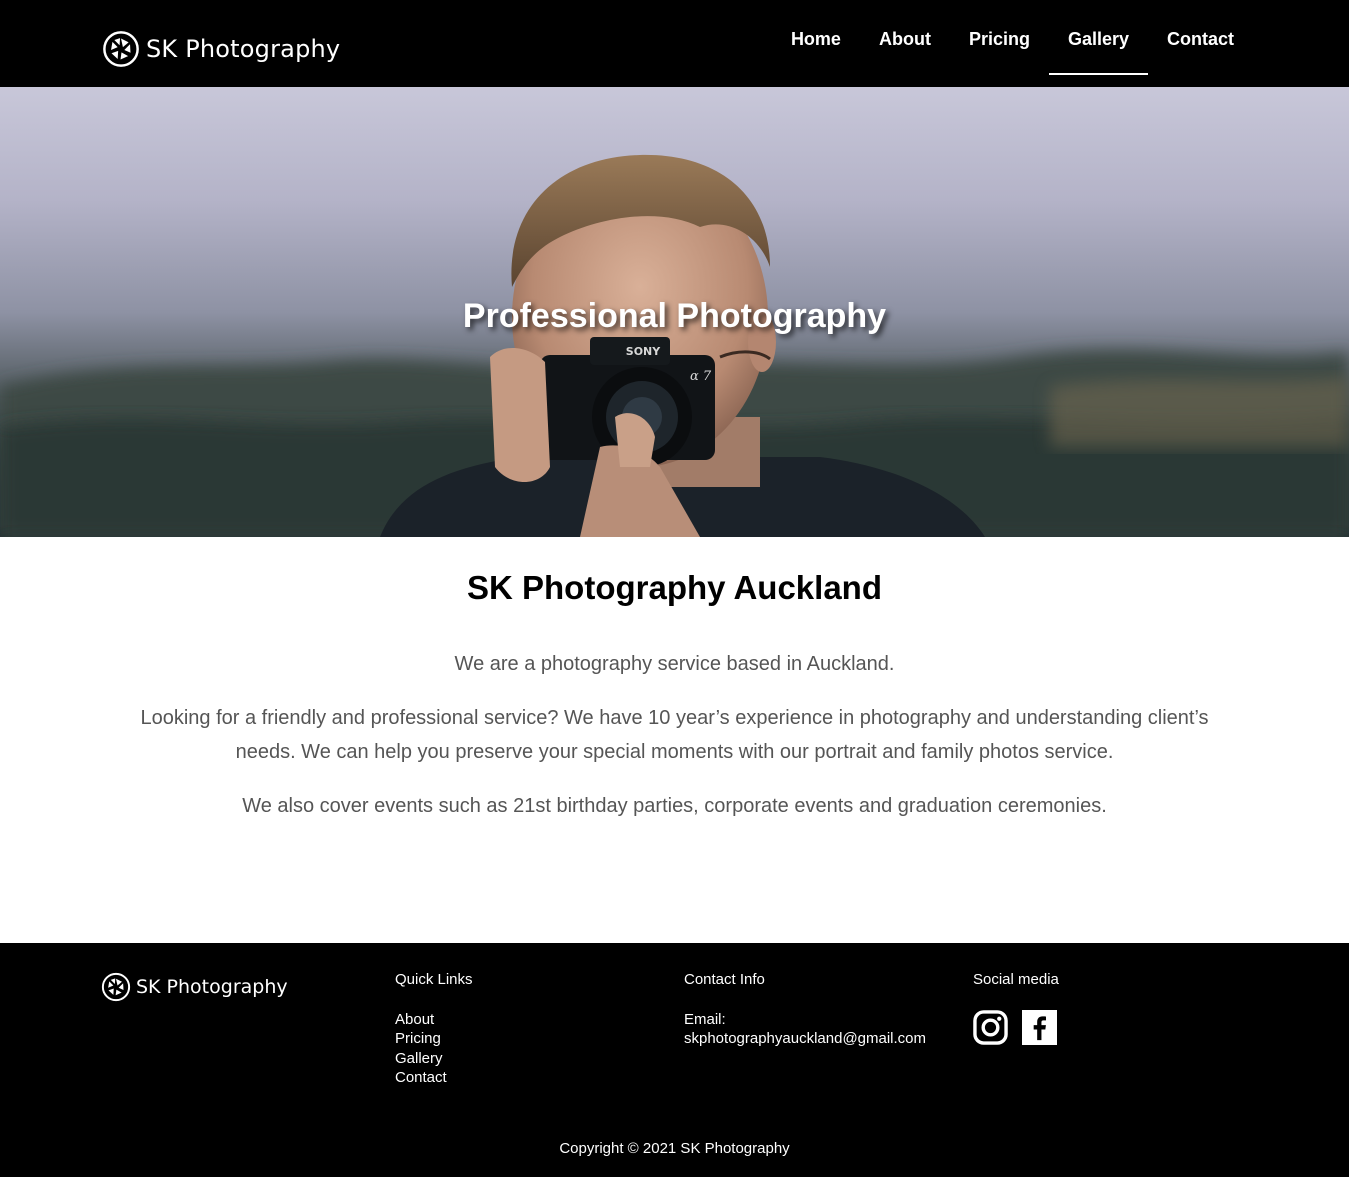  Describe the element at coordinates (990, 1027) in the screenshot. I see `instagram-icon` at that location.